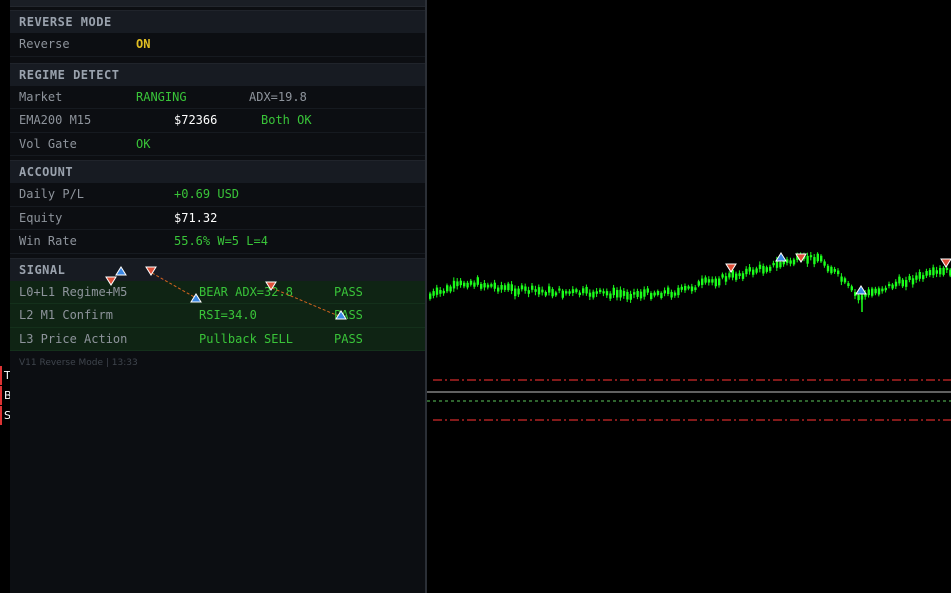 This screenshot has height=593, width=951. What do you see at coordinates (217, 74) in the screenshot?
I see `section-header-regime-detect: REGIME DETECT` at bounding box center [217, 74].